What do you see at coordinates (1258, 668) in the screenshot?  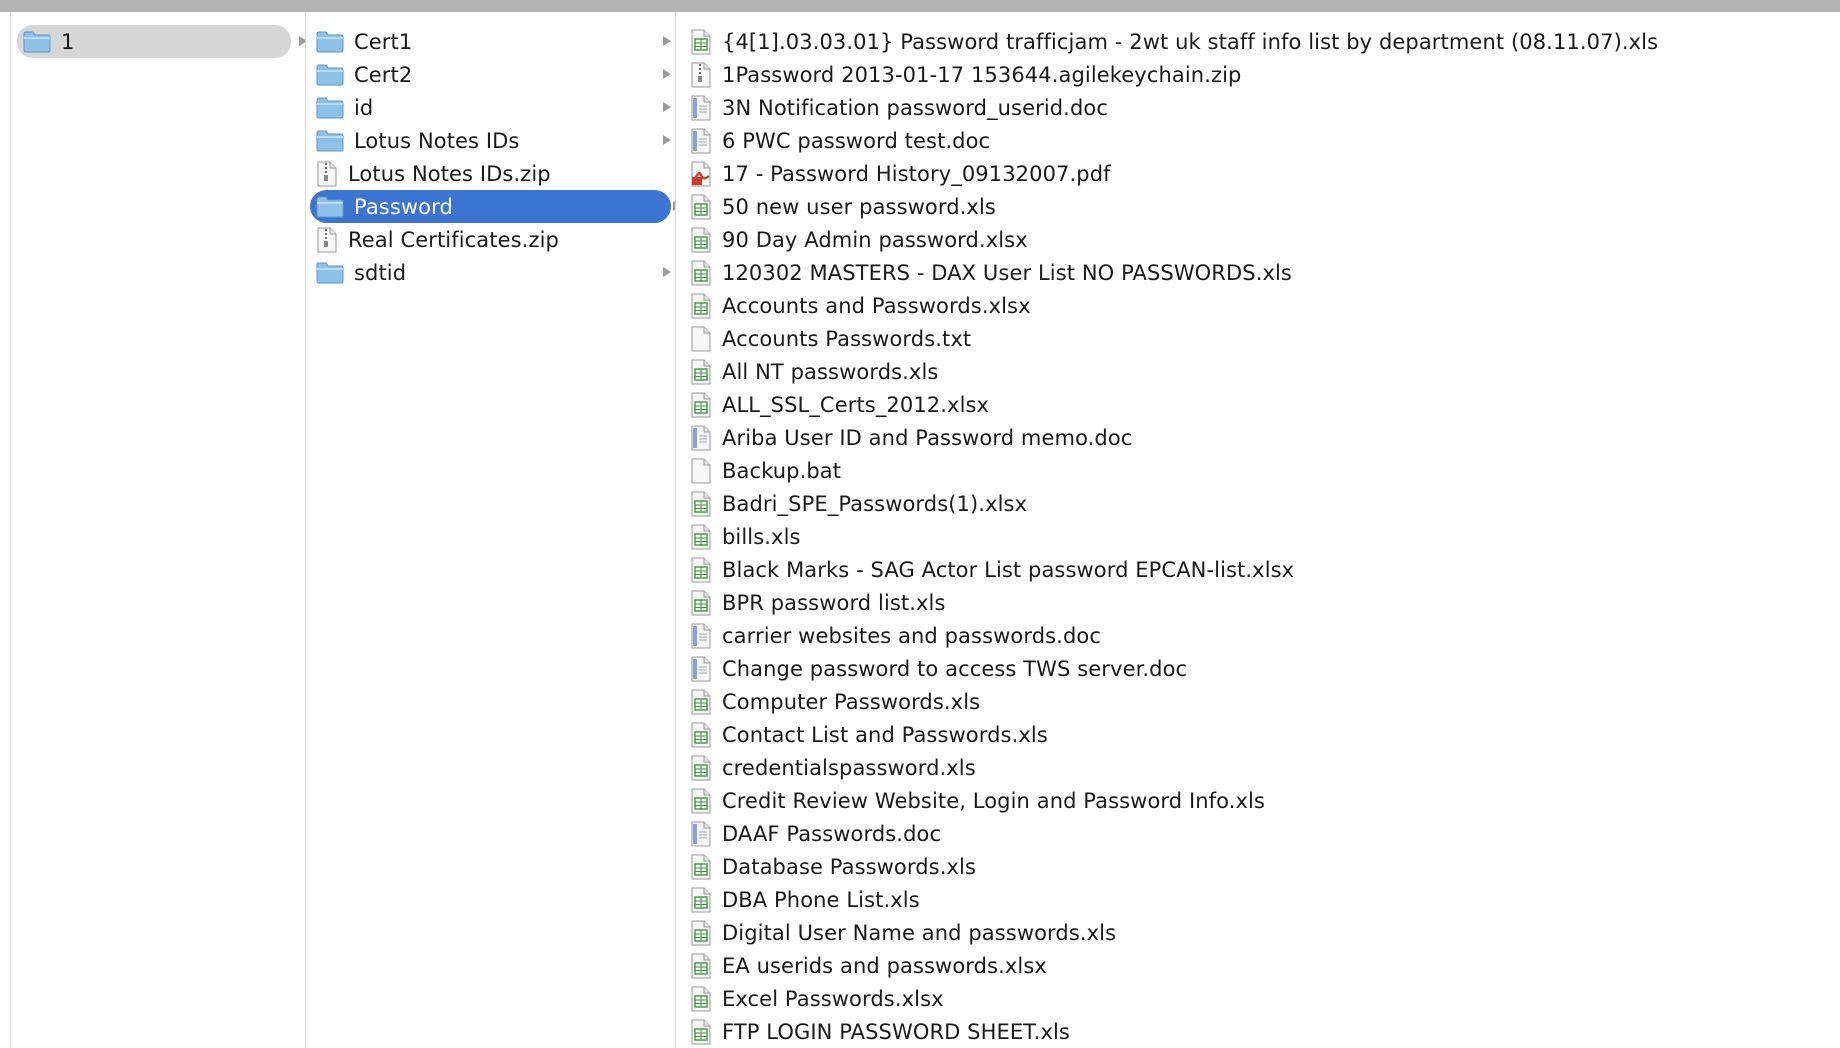 I see `column-3-item: Change password to access TWS server.doc` at bounding box center [1258, 668].